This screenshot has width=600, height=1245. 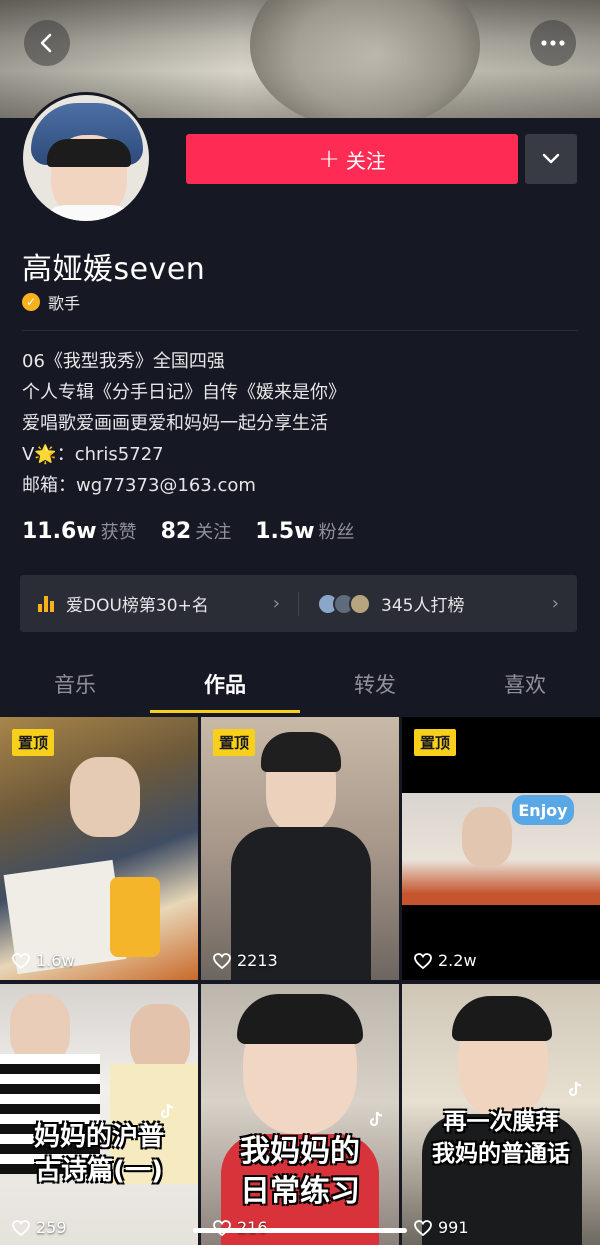 I want to click on caption-line-2: 日常练习, so click(x=300, y=1191).